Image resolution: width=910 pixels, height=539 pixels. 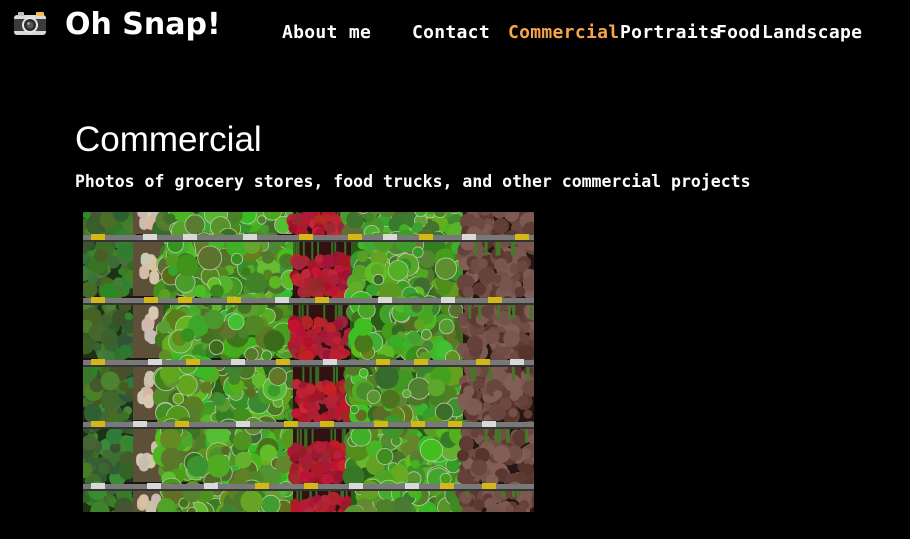 I want to click on nav-link-commercial: Commercial, so click(x=563, y=33).